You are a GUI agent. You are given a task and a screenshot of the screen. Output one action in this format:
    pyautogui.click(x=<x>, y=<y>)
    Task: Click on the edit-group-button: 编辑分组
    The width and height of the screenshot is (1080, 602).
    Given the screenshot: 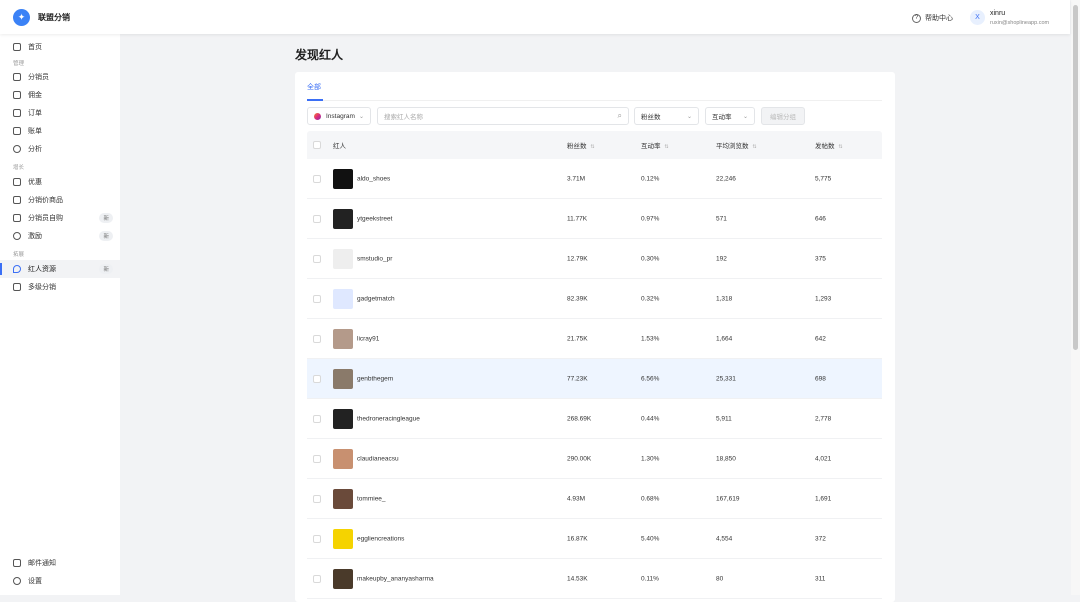 What is the action you would take?
    pyautogui.click(x=783, y=116)
    